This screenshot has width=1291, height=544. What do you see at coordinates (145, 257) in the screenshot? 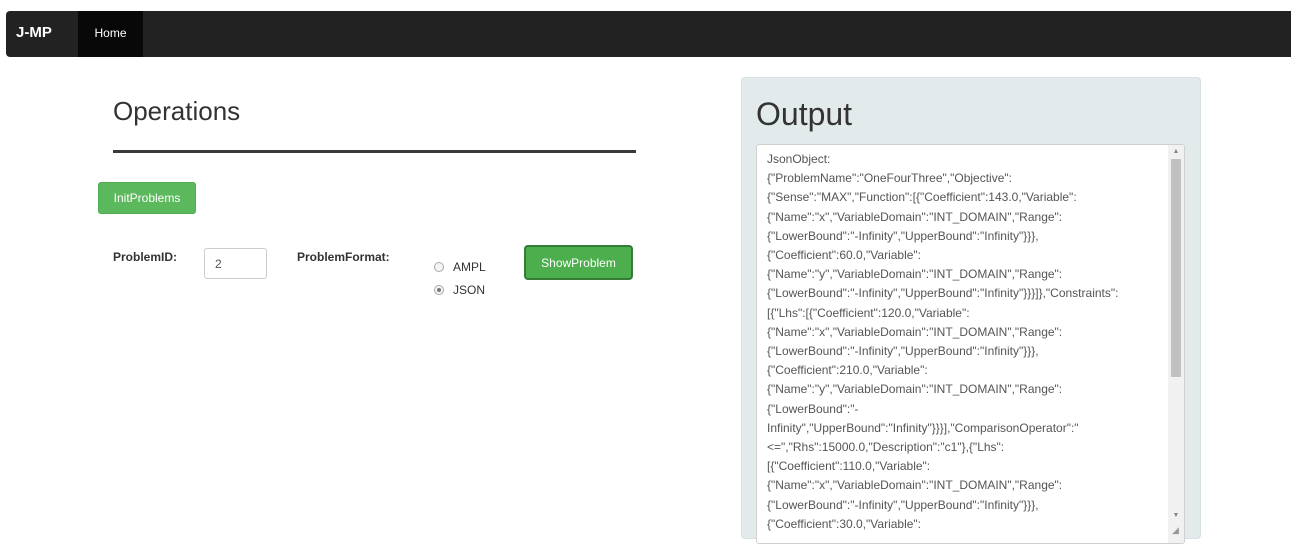
I see `problem-id-label: ProblemID:` at bounding box center [145, 257].